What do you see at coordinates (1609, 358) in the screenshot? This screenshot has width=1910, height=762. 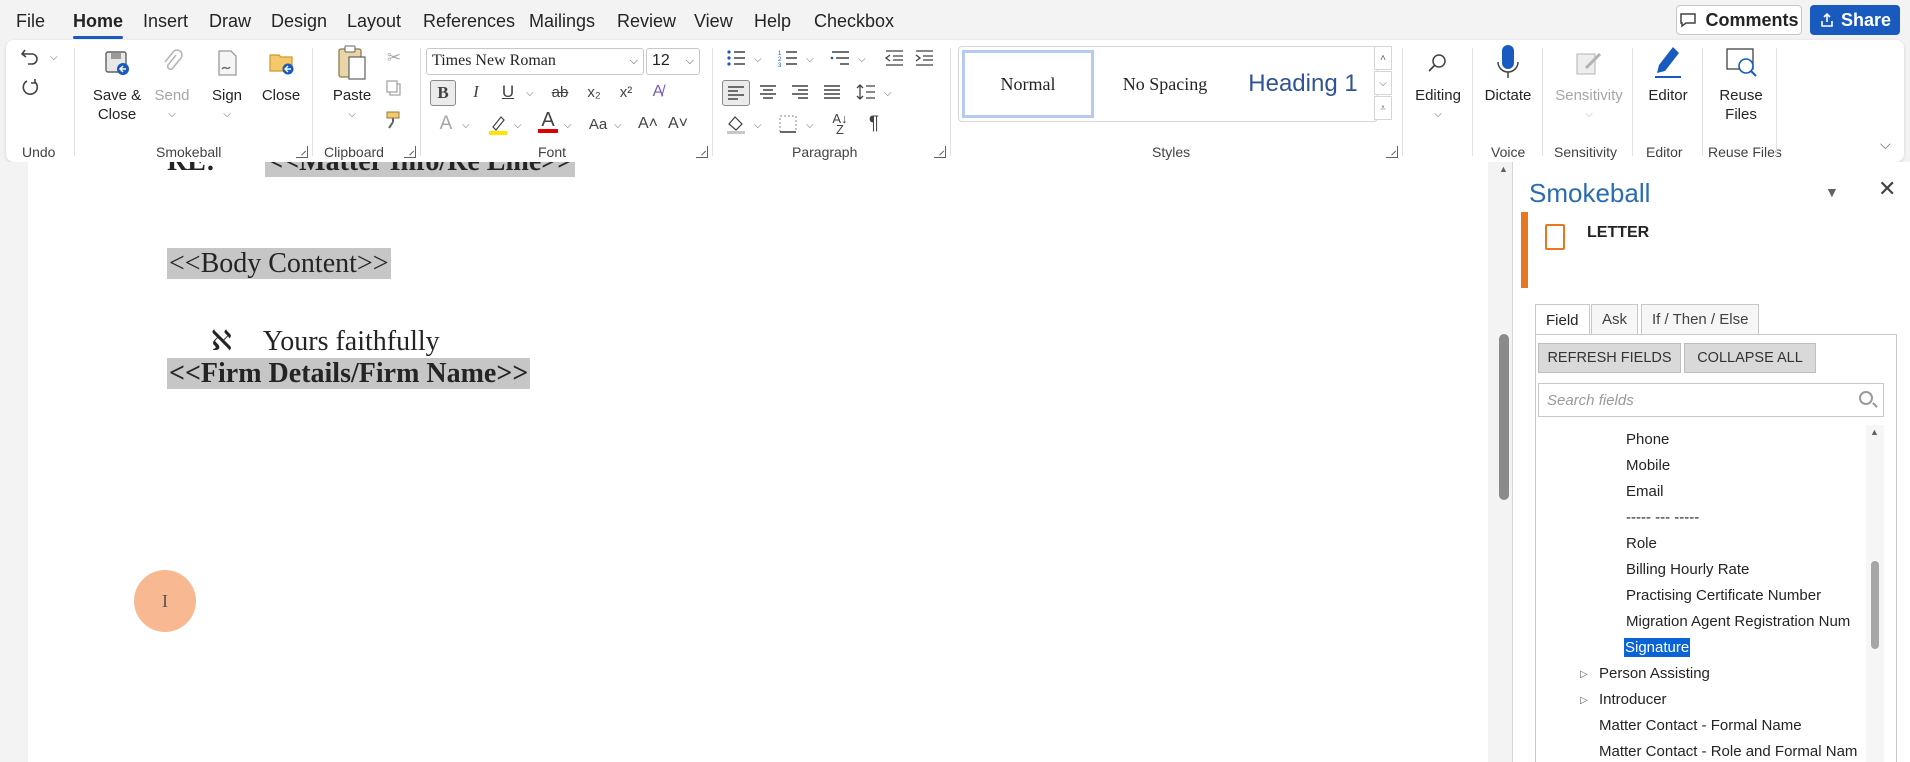 I see `refresh-fields-button: REFRESH FIELDS` at bounding box center [1609, 358].